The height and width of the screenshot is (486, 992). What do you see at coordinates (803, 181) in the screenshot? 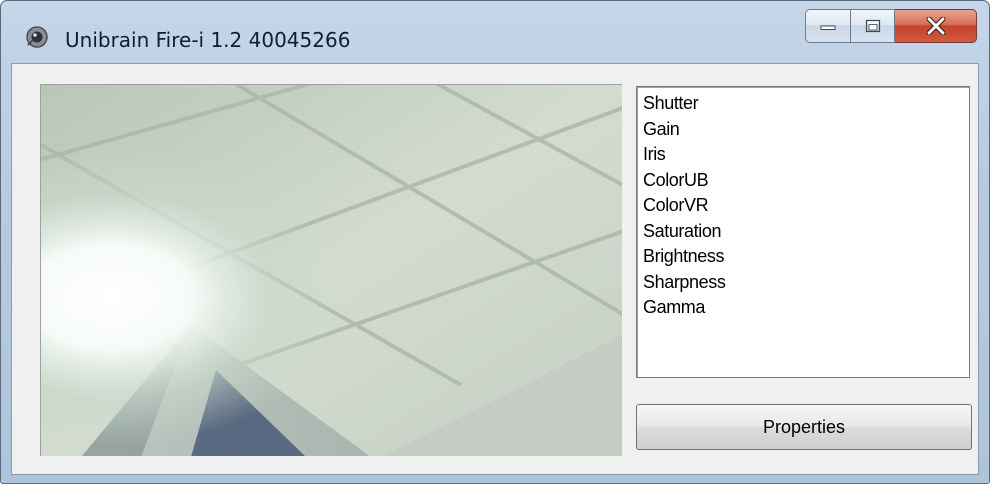
I see `list-item-colorub: ColorUB` at bounding box center [803, 181].